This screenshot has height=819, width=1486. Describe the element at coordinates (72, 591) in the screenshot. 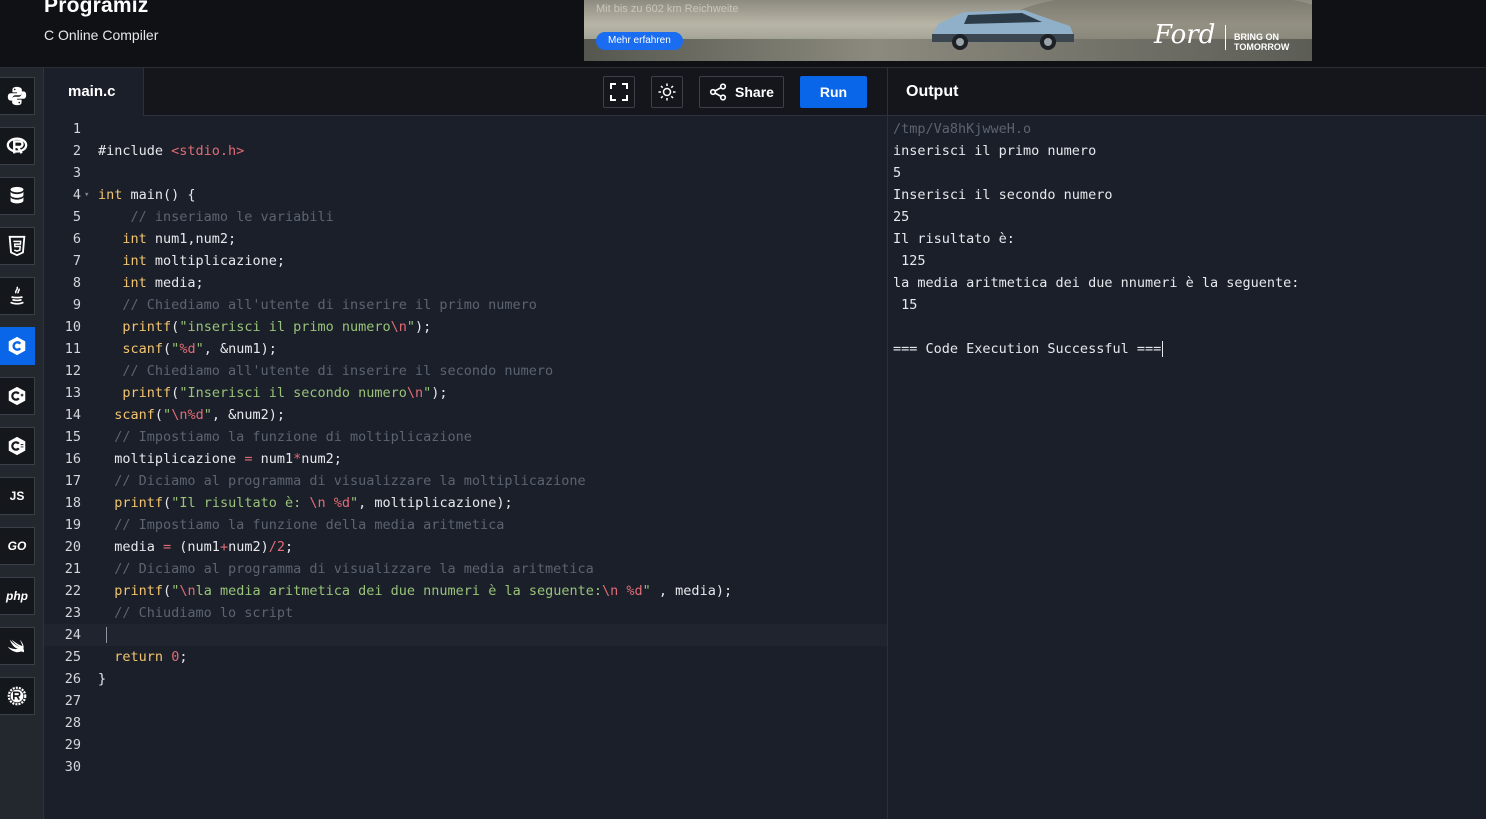

I see `line-number: 22` at that location.